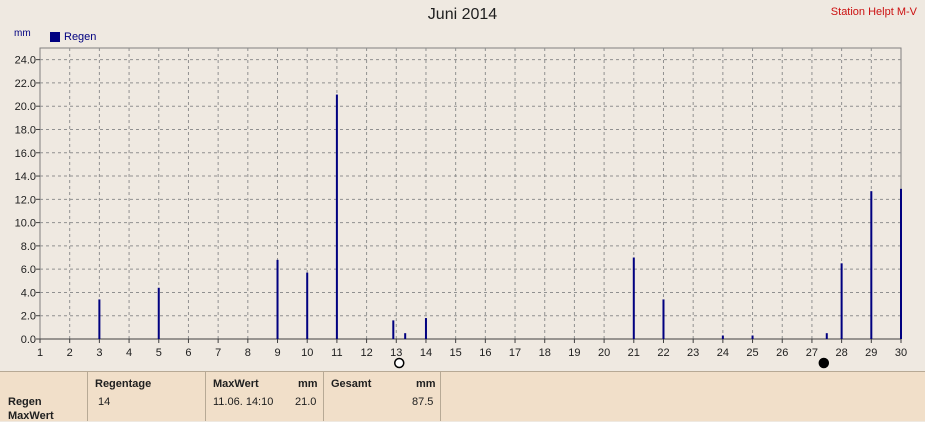  I want to click on gesamt-cell: Gesamt mm 87.5, so click(382, 396).